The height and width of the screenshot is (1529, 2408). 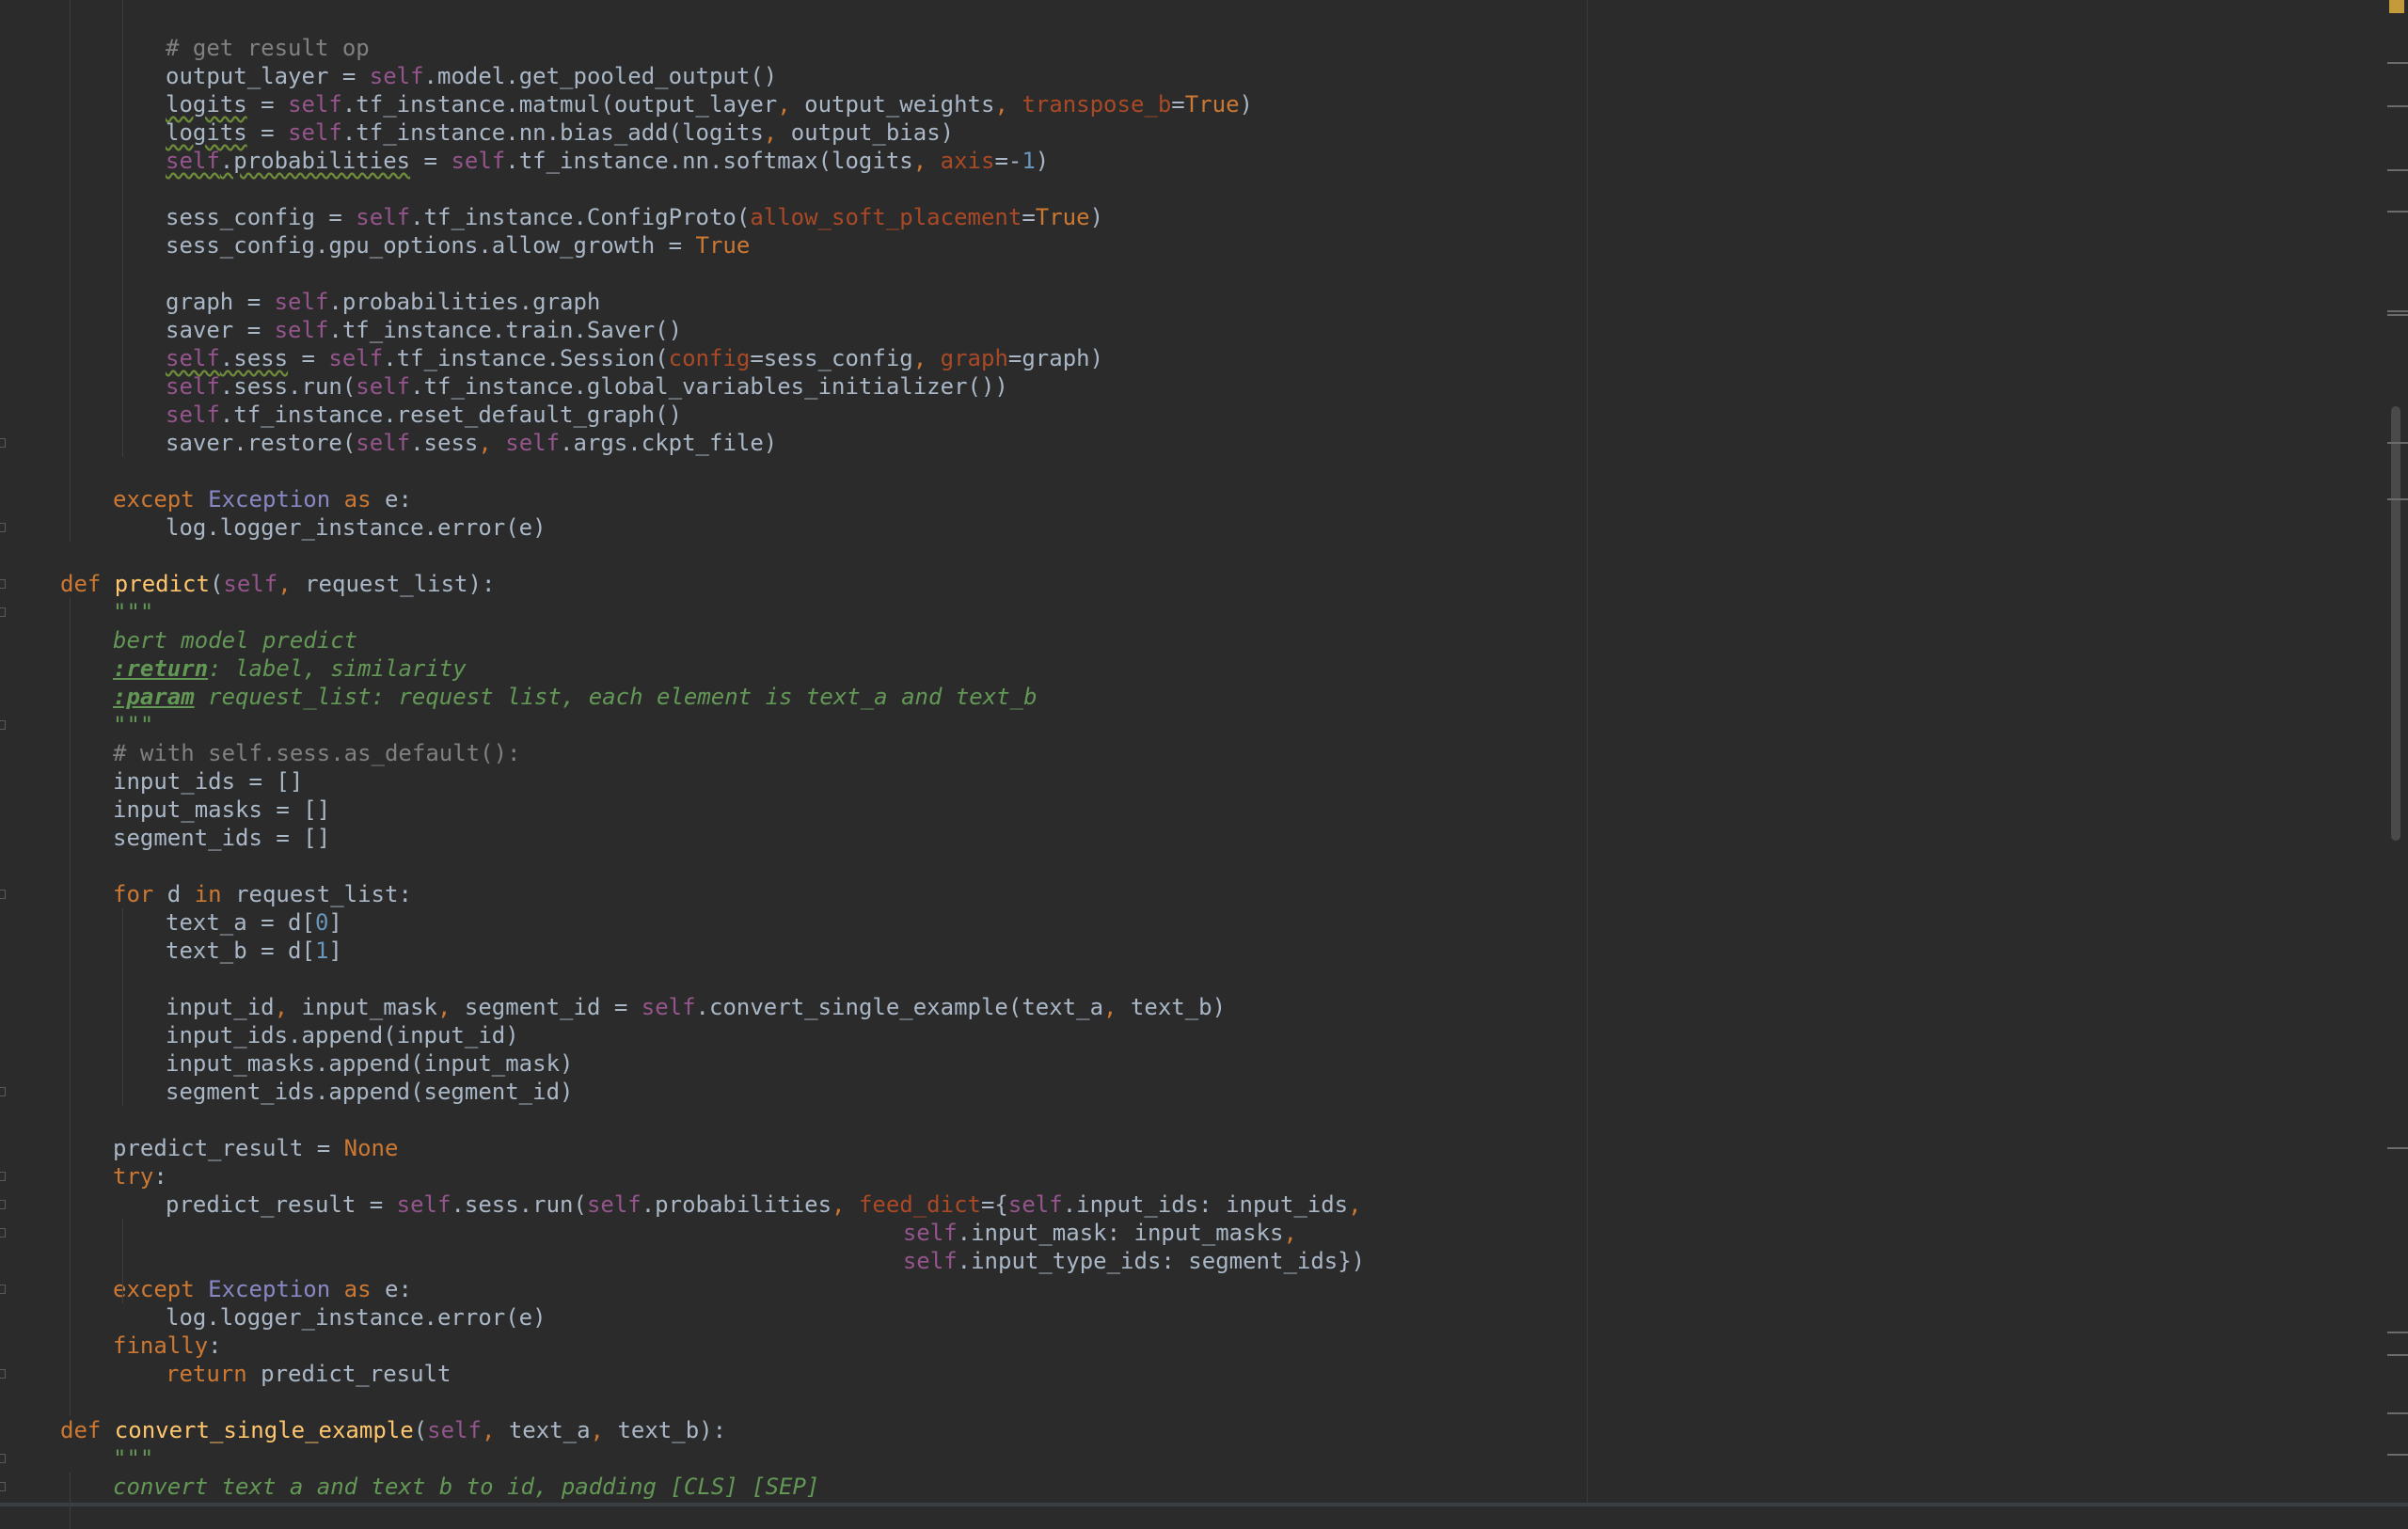 I want to click on code-line: predict_result = None, so click(x=256, y=1148).